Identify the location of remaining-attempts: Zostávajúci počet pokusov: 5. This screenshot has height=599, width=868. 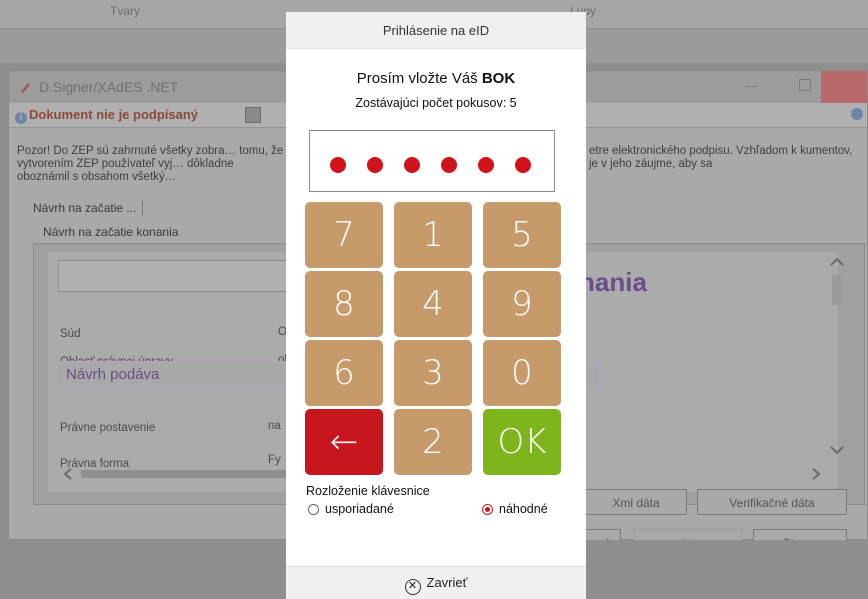
(436, 103).